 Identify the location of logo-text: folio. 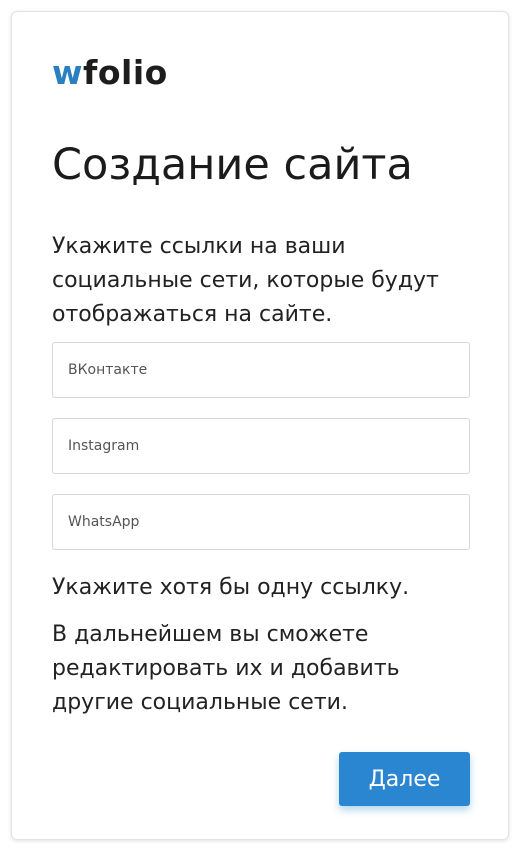
(125, 72).